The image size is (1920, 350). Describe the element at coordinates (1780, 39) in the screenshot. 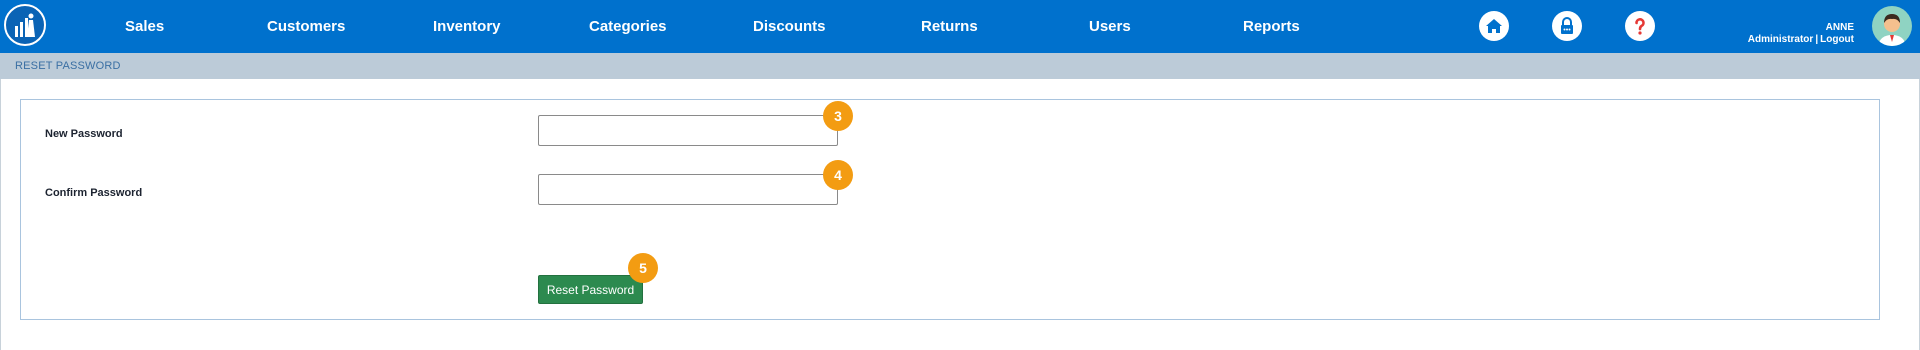

I see `user-role: Administrator` at that location.